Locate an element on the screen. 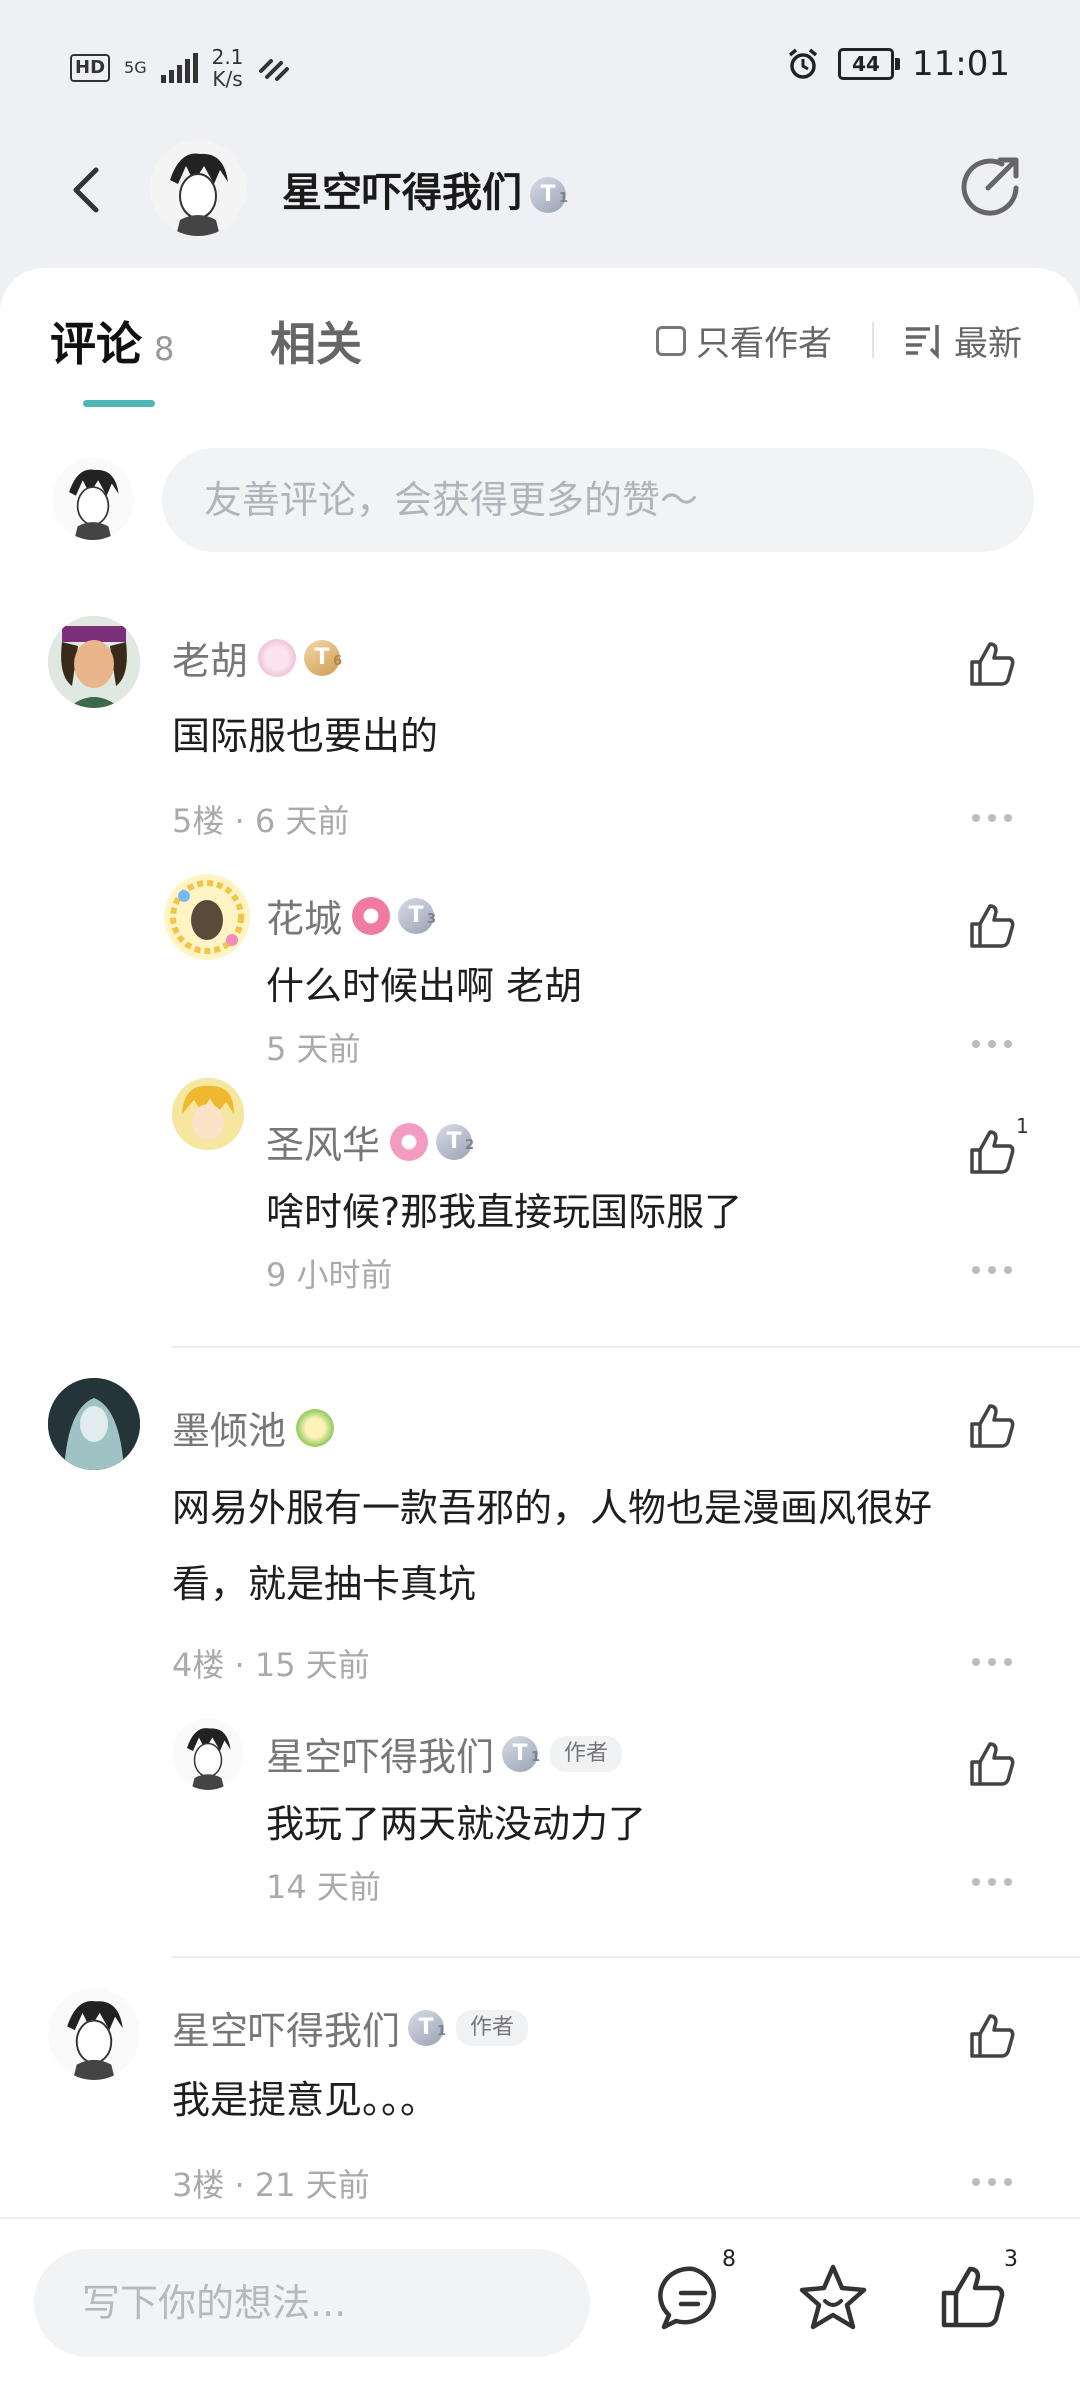  alarm-icon is located at coordinates (803, 63).